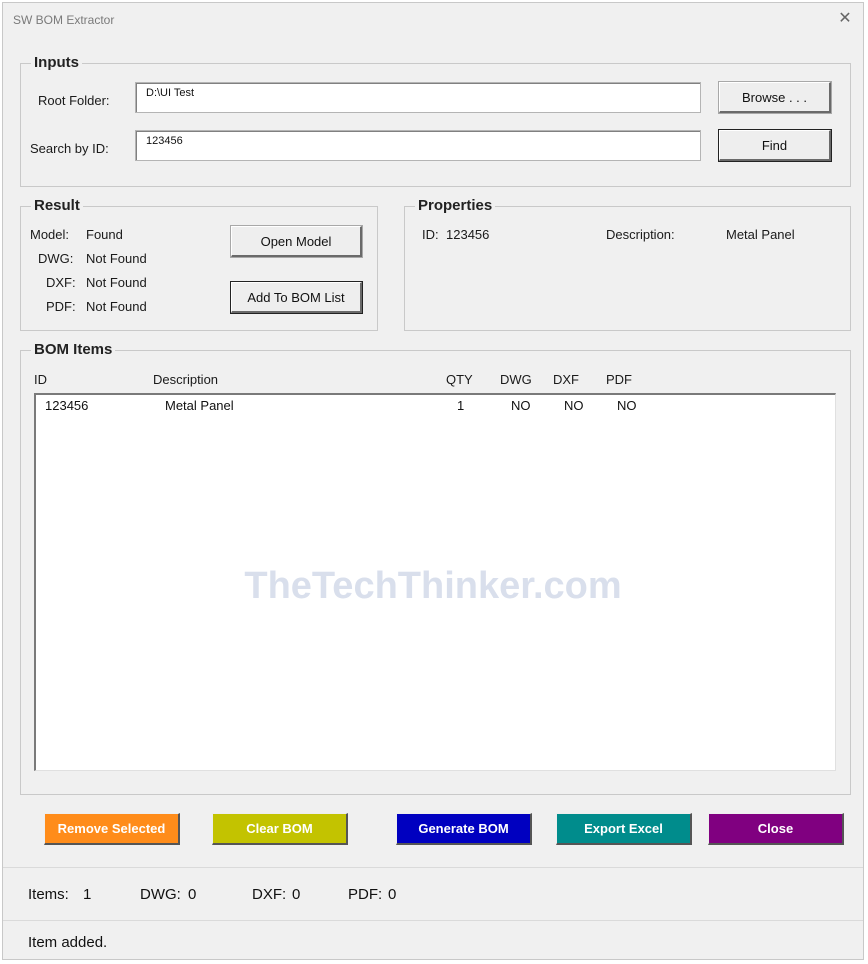  What do you see at coordinates (760, 234) in the screenshot?
I see `prop-description-value: Metal Panel` at bounding box center [760, 234].